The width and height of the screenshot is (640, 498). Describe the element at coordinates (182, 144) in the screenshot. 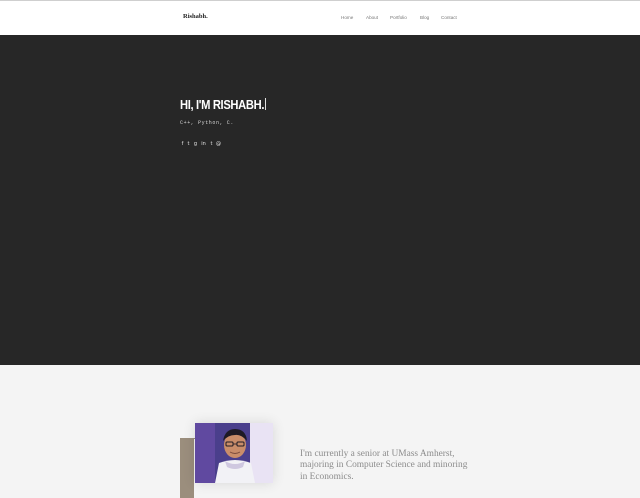

I see `facebook-icon: f` at that location.